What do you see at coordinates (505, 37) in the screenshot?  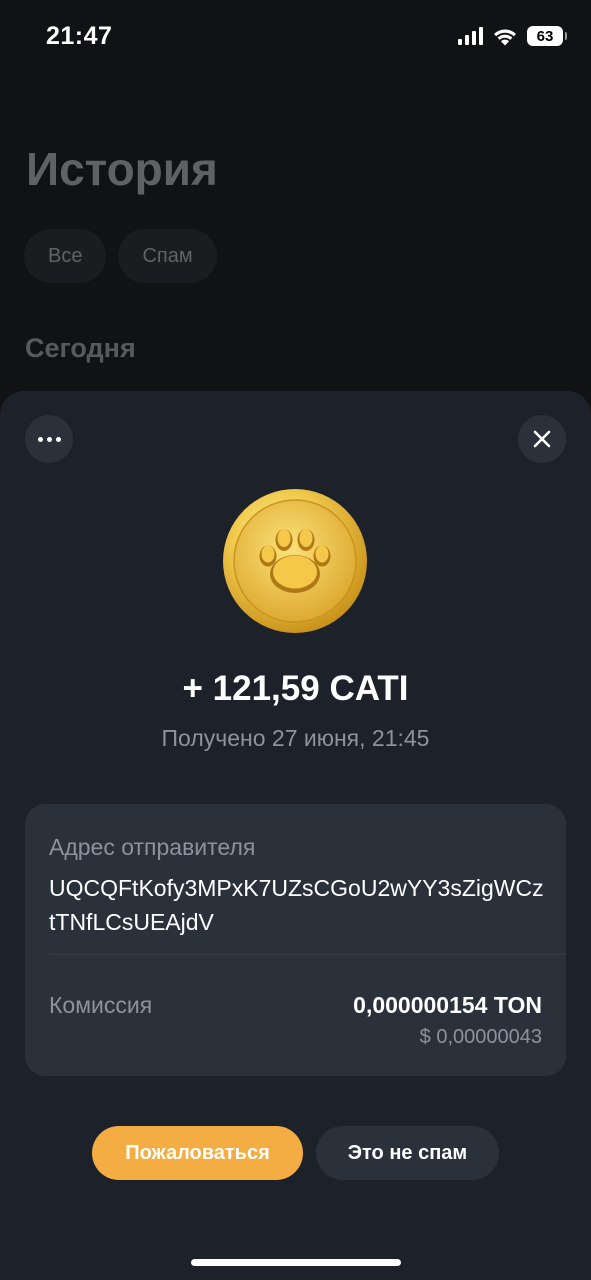 I see `wifi-icon` at bounding box center [505, 37].